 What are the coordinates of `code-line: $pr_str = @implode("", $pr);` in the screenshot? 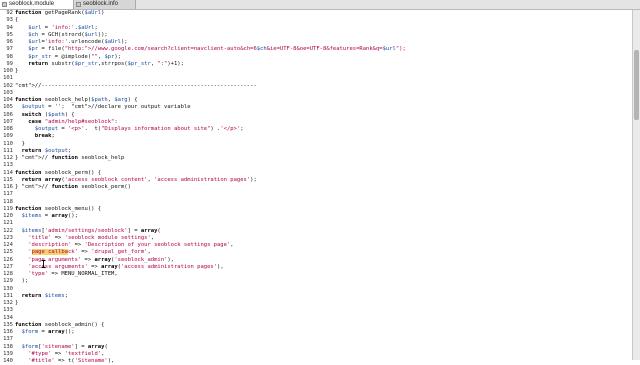 It's located at (68, 57).